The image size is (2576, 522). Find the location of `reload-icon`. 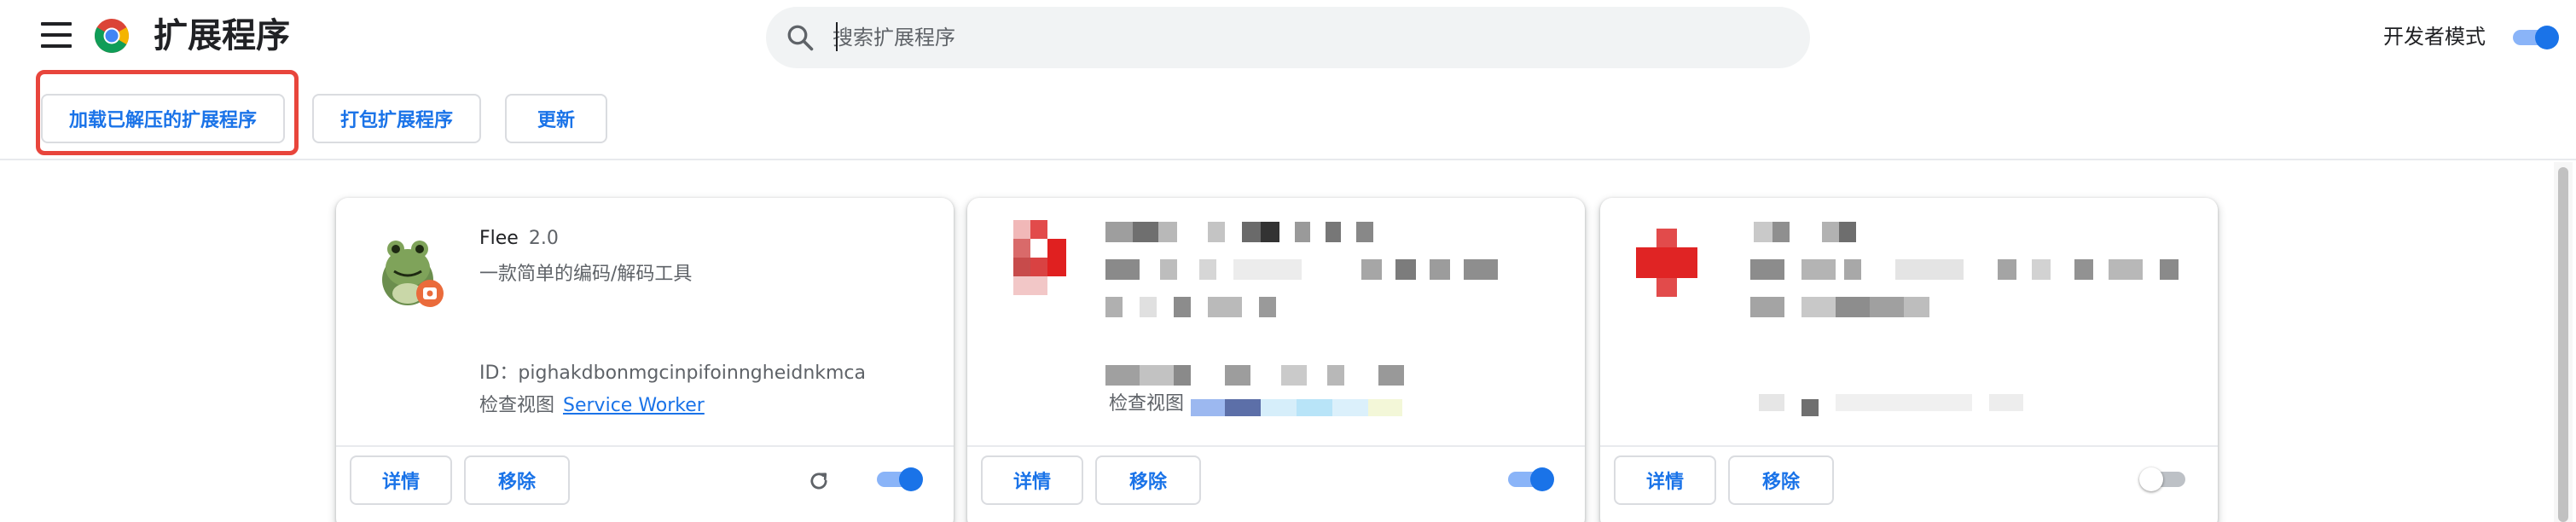

reload-icon is located at coordinates (819, 481).